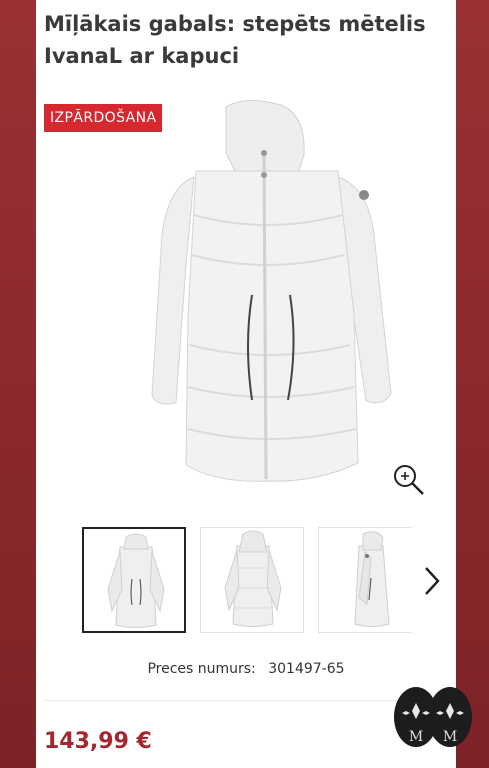 The image size is (489, 768). Describe the element at coordinates (246, 700) in the screenshot. I see `divider` at that location.